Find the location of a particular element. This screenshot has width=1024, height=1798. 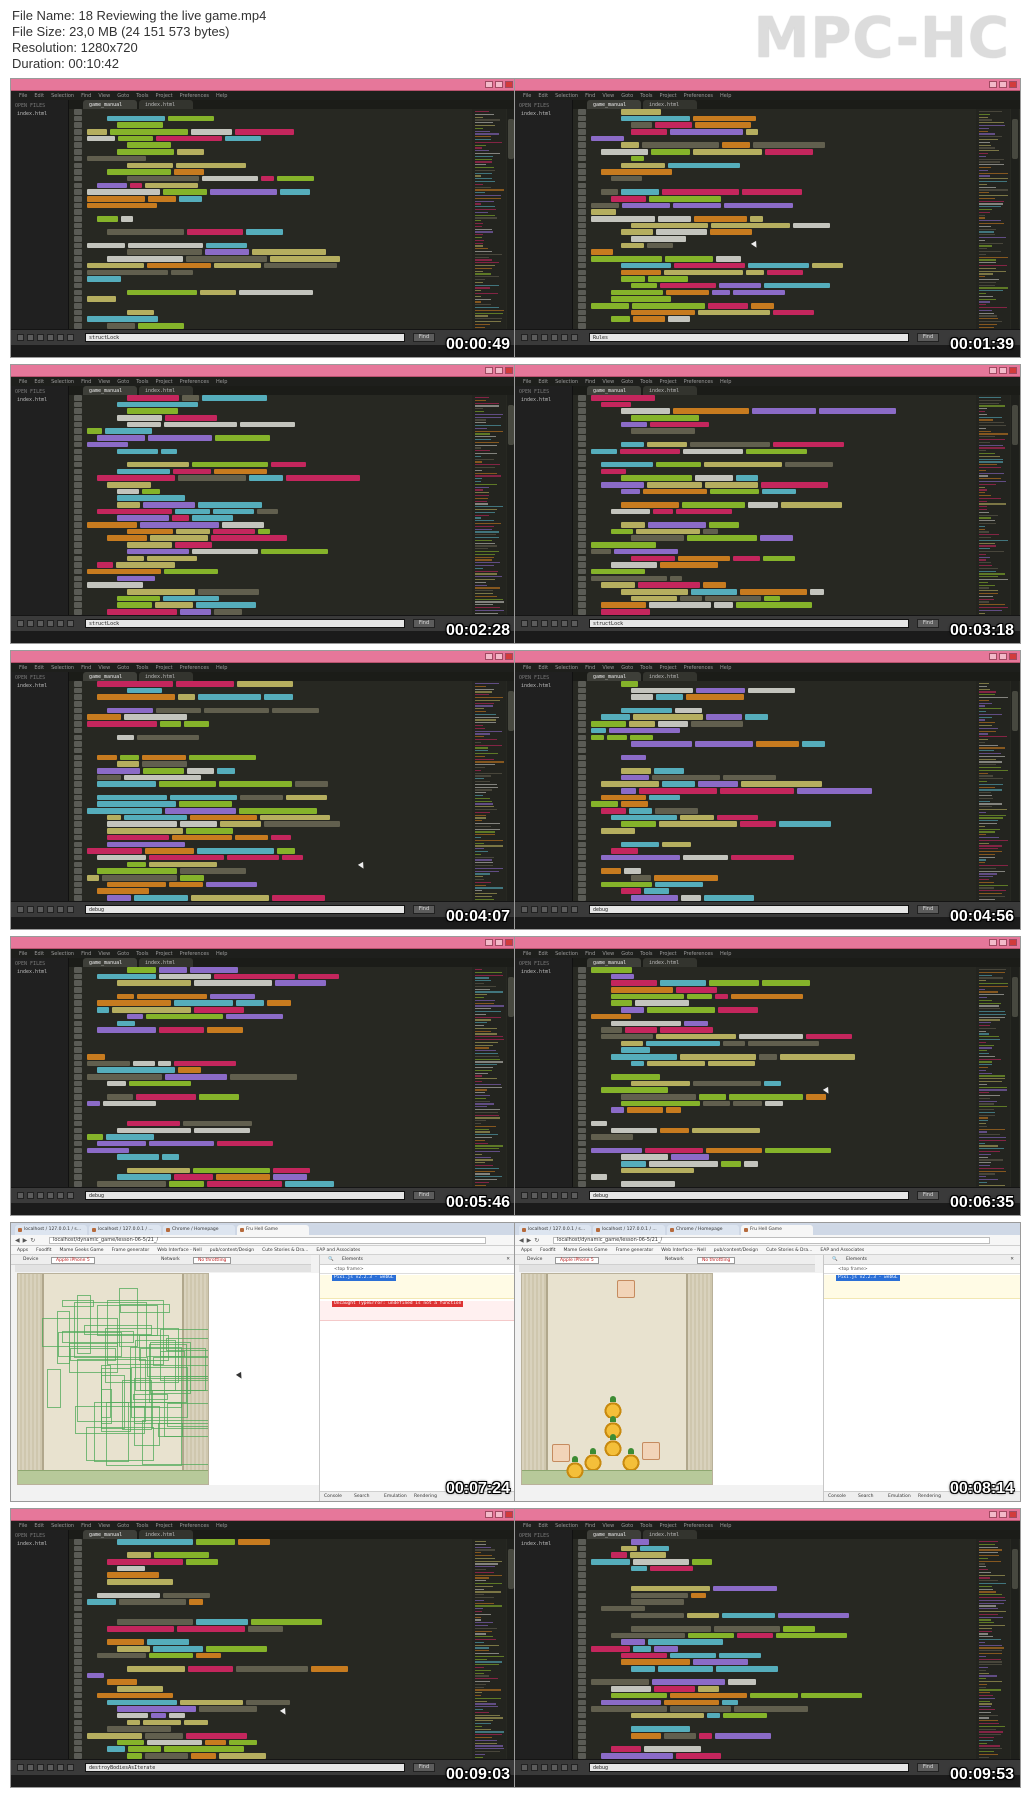

devtools-search-icon: 🔍 is located at coordinates (331, 1259).